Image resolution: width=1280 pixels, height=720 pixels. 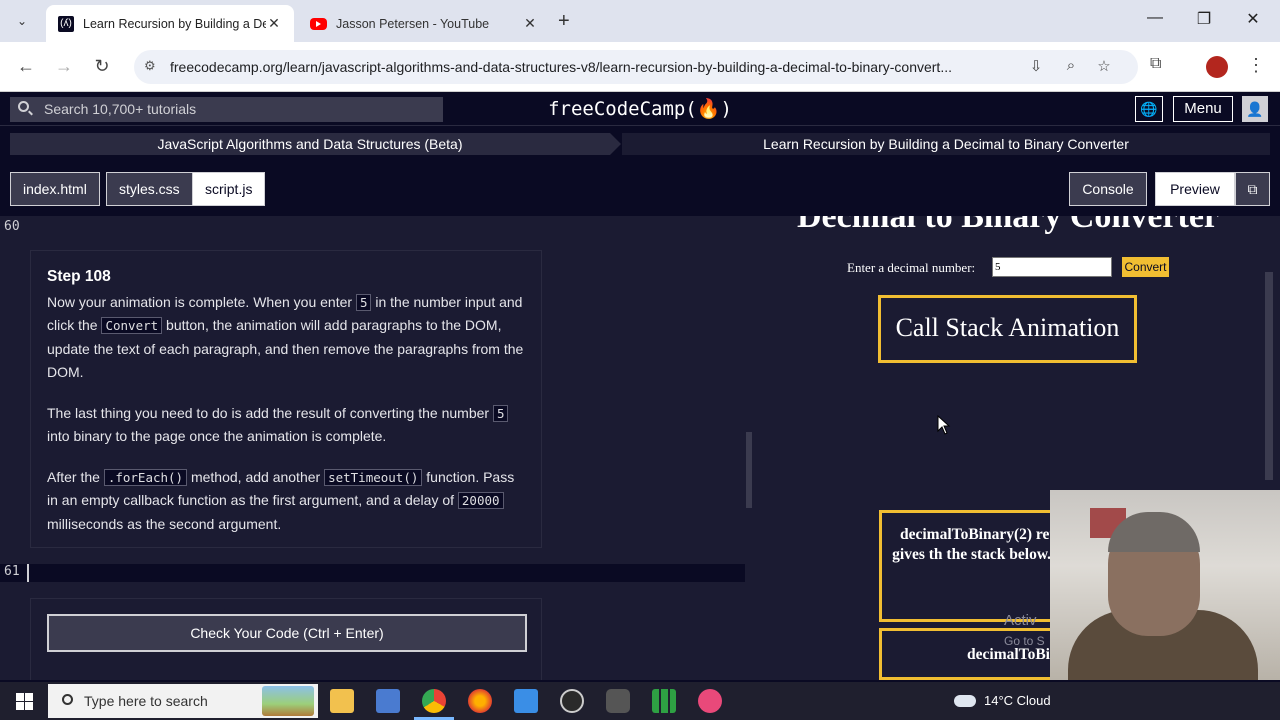 What do you see at coordinates (1145, 267) in the screenshot?
I see `convert-button: Convert` at bounding box center [1145, 267].